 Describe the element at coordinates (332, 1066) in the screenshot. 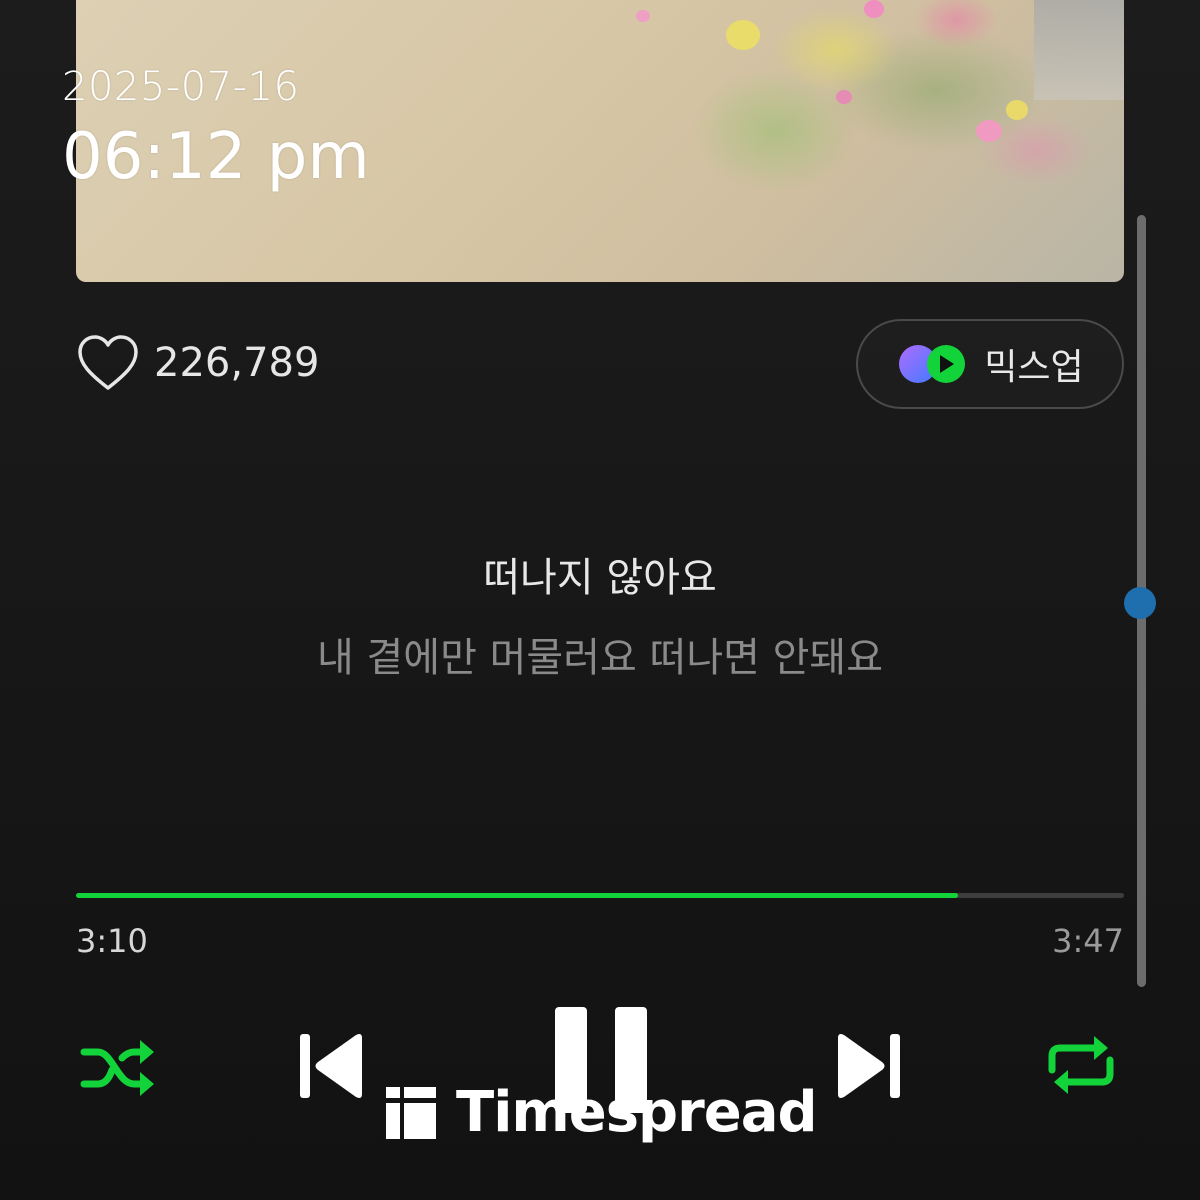

I see `skip-previous-icon` at that location.